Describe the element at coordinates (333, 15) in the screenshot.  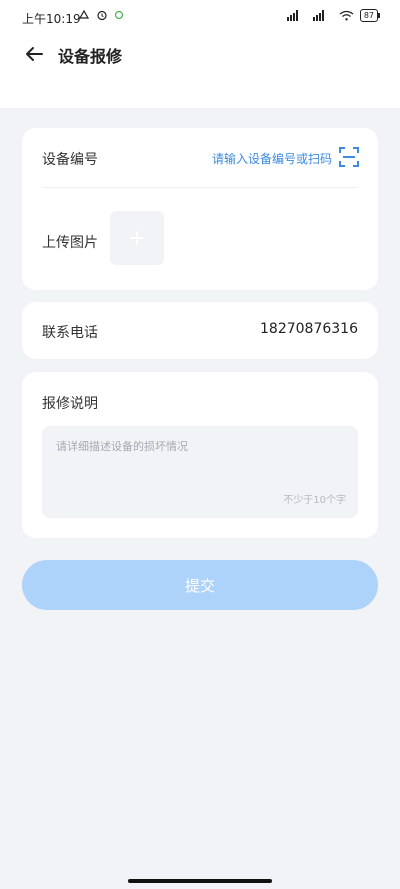
I see `status-right-icons: 87` at that location.